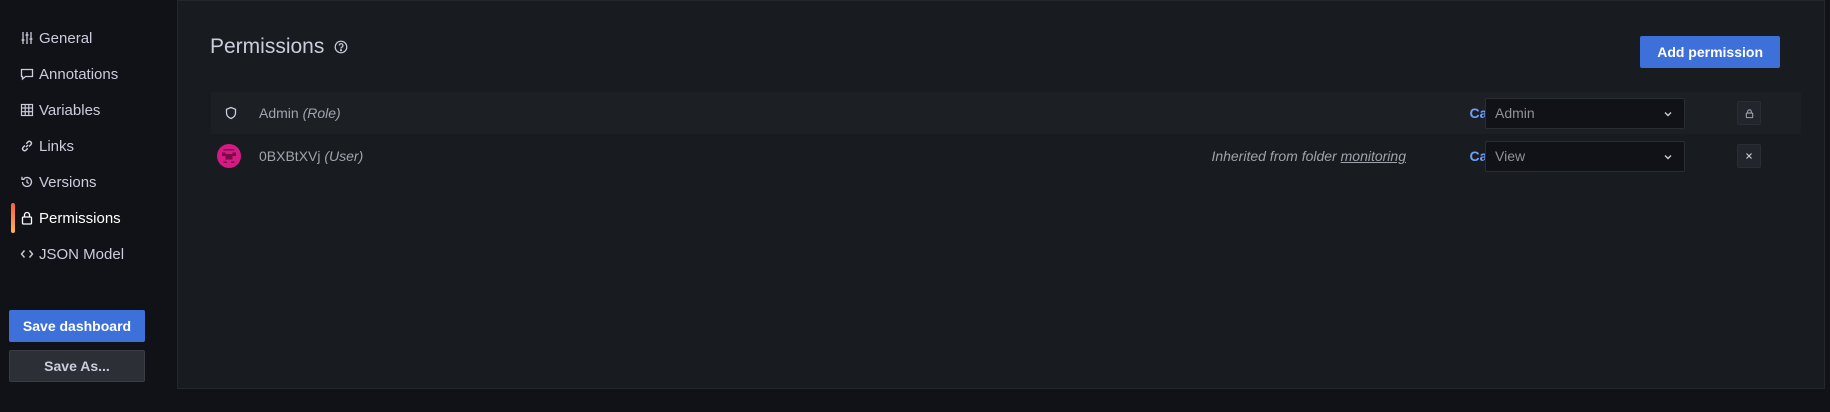 The height and width of the screenshot is (412, 1830). Describe the element at coordinates (231, 113) in the screenshot. I see `shield-icon` at that location.